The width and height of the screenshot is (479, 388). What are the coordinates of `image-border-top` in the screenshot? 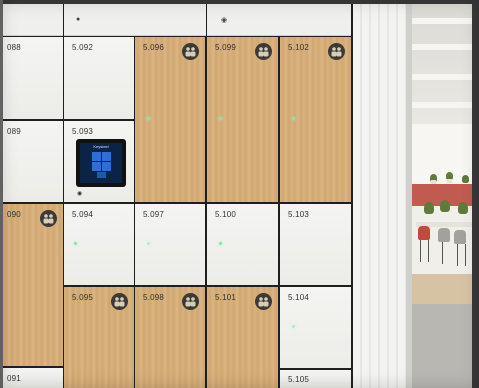 It's located at (239, 2).